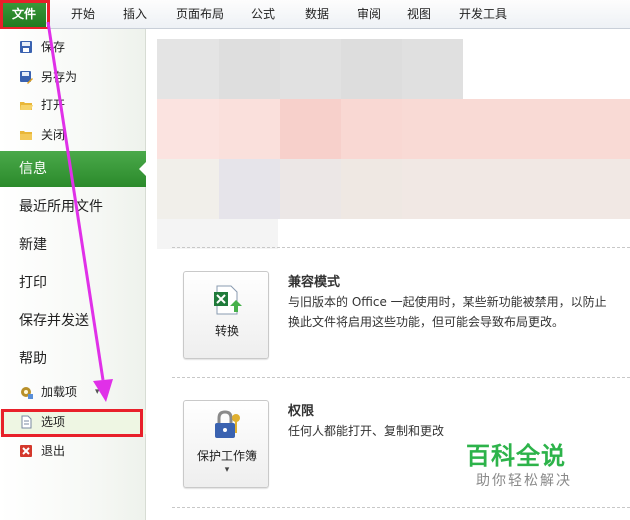 The height and width of the screenshot is (520, 630). I want to click on convert-button: 转换, so click(226, 315).